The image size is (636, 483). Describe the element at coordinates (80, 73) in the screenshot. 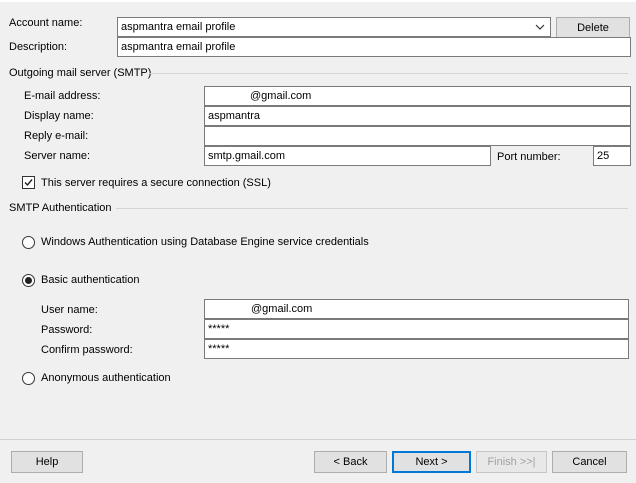

I see `smtp-section-title: Outgoing mail server (SMTP)` at that location.